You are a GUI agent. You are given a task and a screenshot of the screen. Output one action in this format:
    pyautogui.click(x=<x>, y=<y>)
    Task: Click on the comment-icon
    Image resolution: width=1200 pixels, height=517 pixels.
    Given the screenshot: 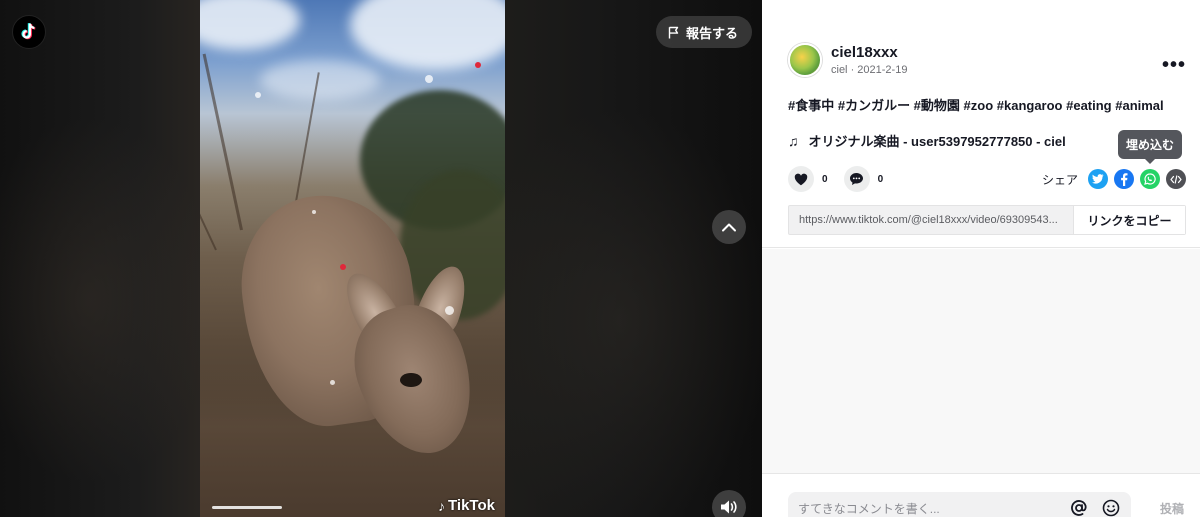 What is the action you would take?
    pyautogui.click(x=857, y=179)
    